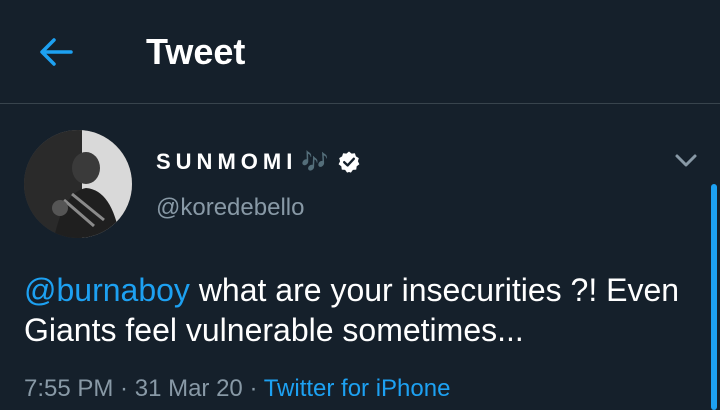 The image size is (720, 410). I want to click on tweet-menu-button, so click(686, 160).